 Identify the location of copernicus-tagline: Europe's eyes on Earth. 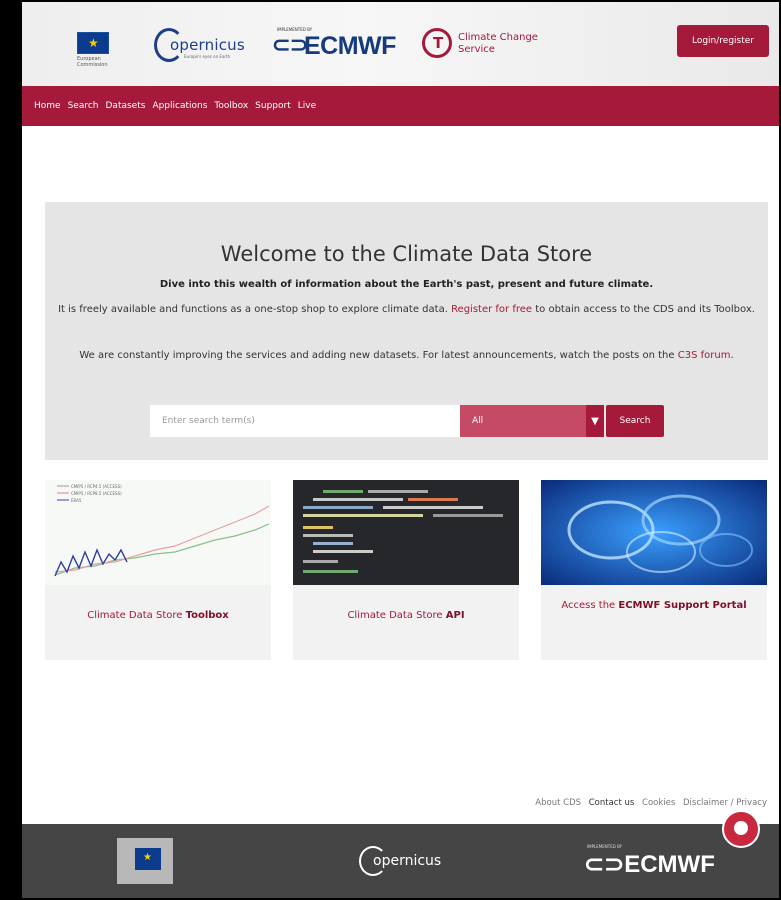
(207, 56).